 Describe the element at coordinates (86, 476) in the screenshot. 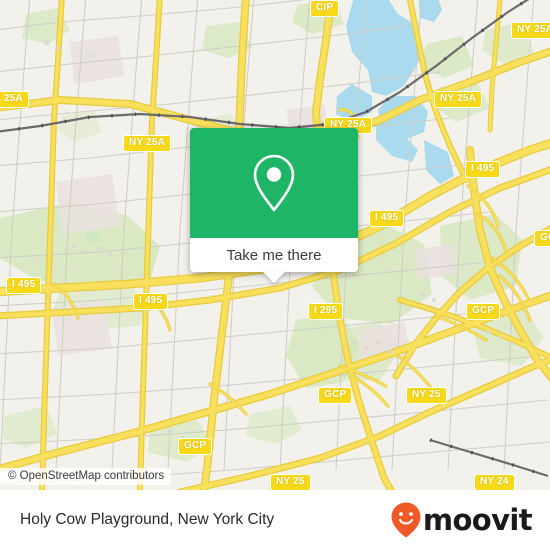

I see `osm-attribution: © OpenStreetMap contributors` at that location.